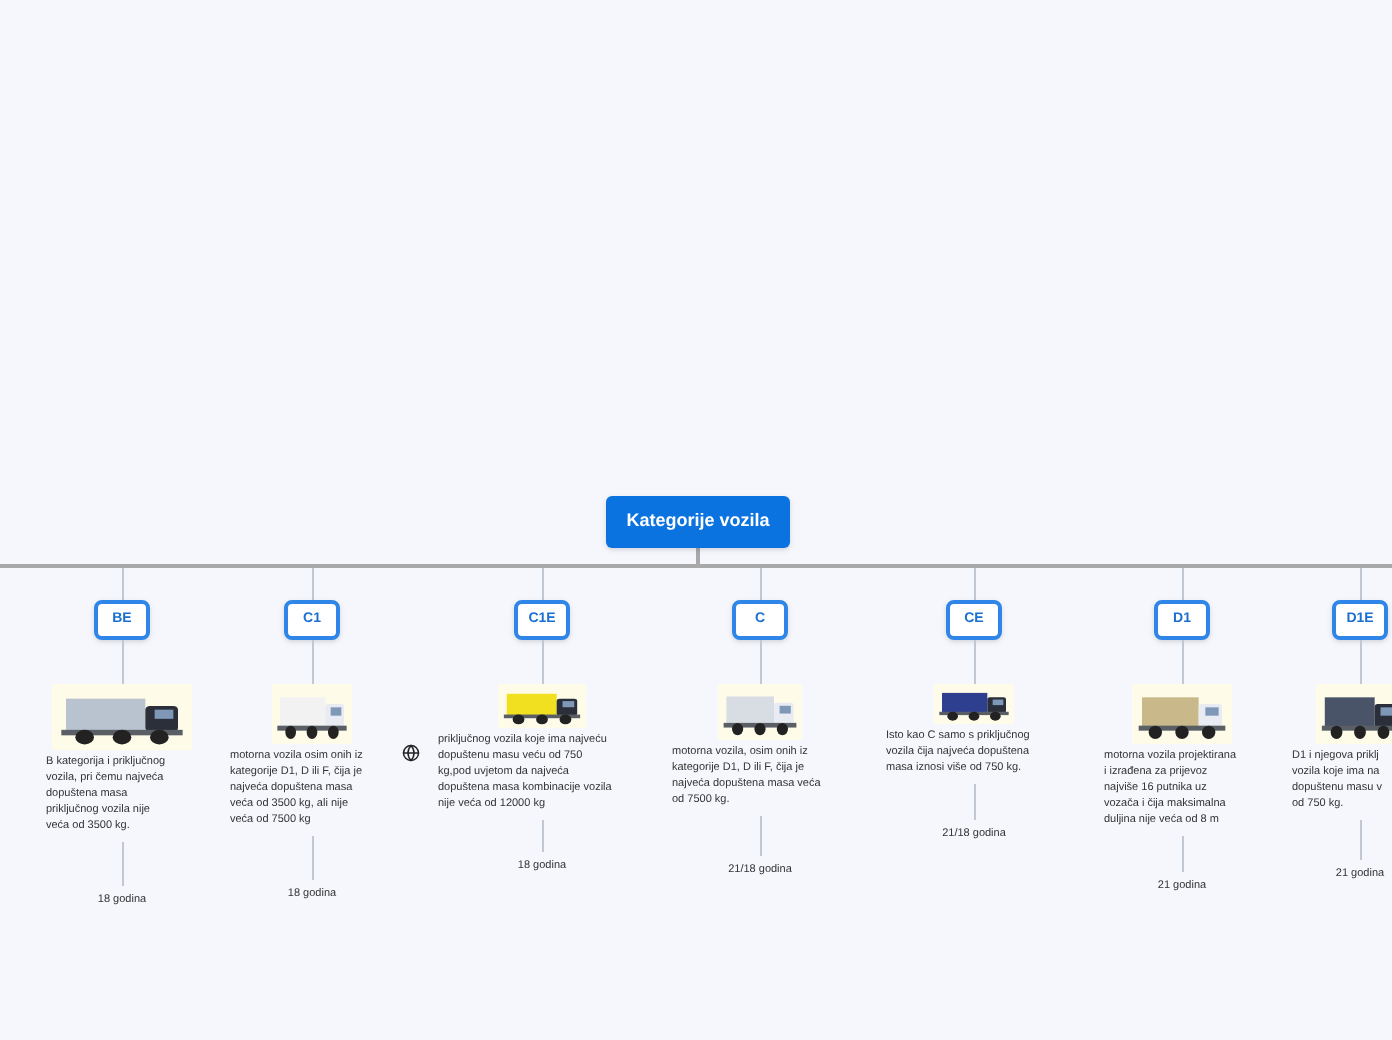  Describe the element at coordinates (411, 753) in the screenshot. I see `globe-icon` at that location.